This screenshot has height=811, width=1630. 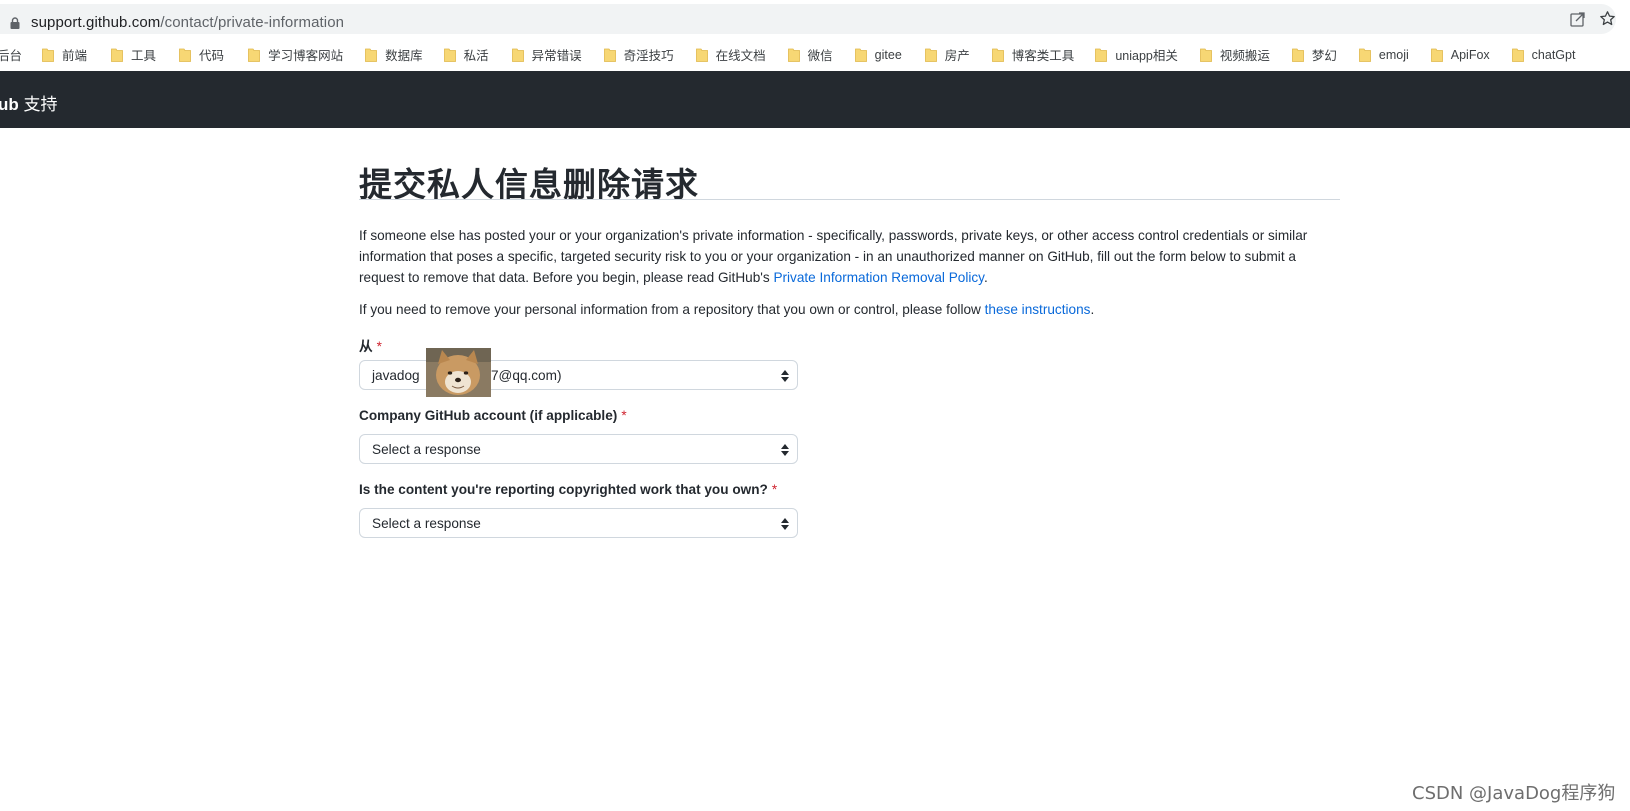 I want to click on from-select-value-prefix: javadog, so click(x=396, y=375).